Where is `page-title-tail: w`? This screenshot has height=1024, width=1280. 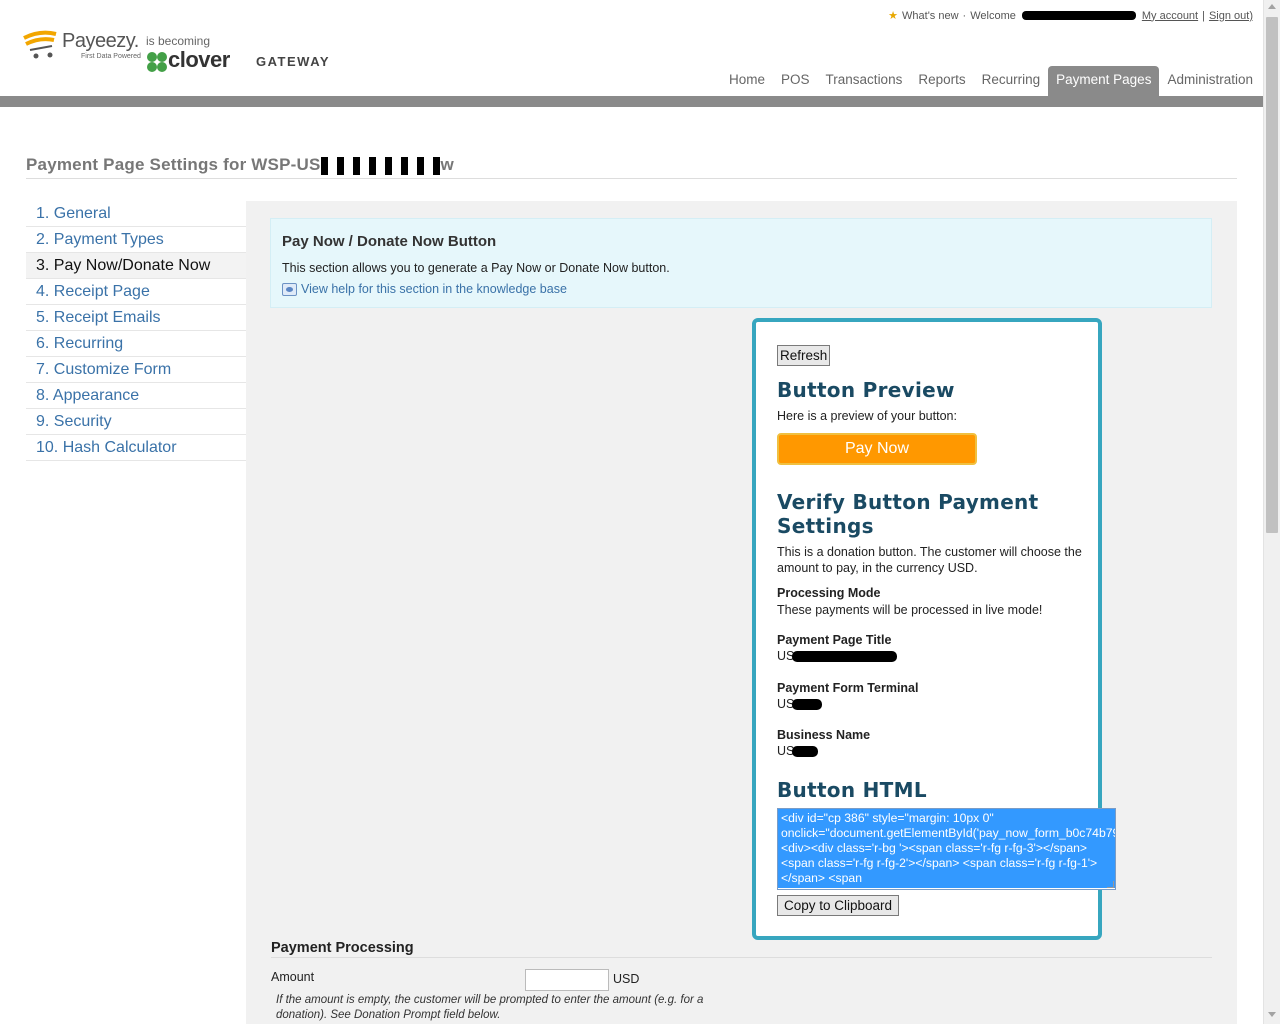 page-title-tail: w is located at coordinates (447, 164).